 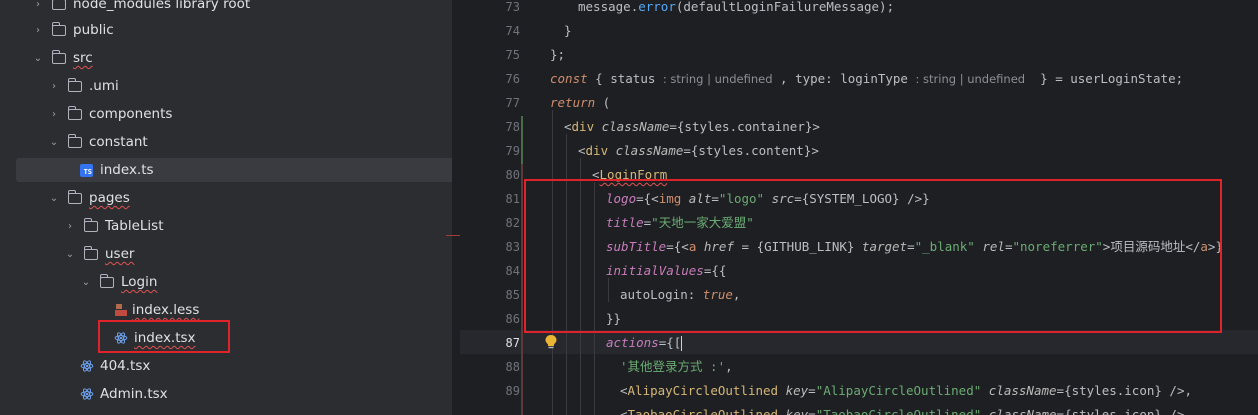 I want to click on line-number: 74, so click(x=512, y=31).